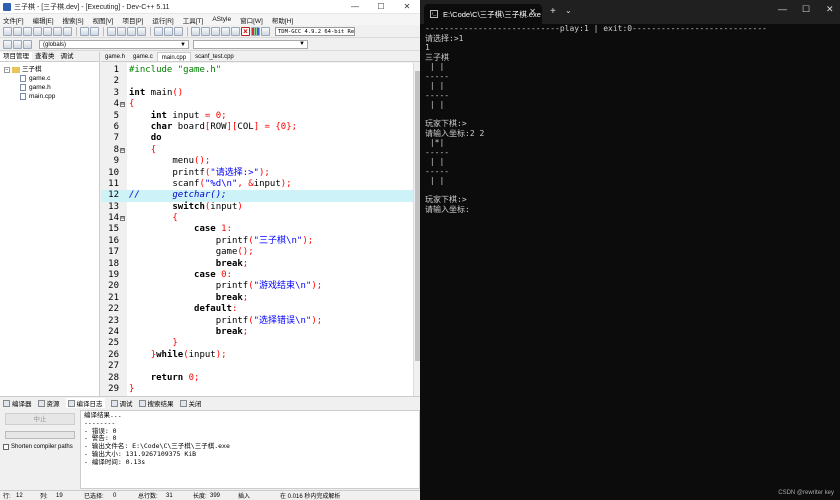  What do you see at coordinates (260, 81) in the screenshot?
I see `code-line: 2` at bounding box center [260, 81].